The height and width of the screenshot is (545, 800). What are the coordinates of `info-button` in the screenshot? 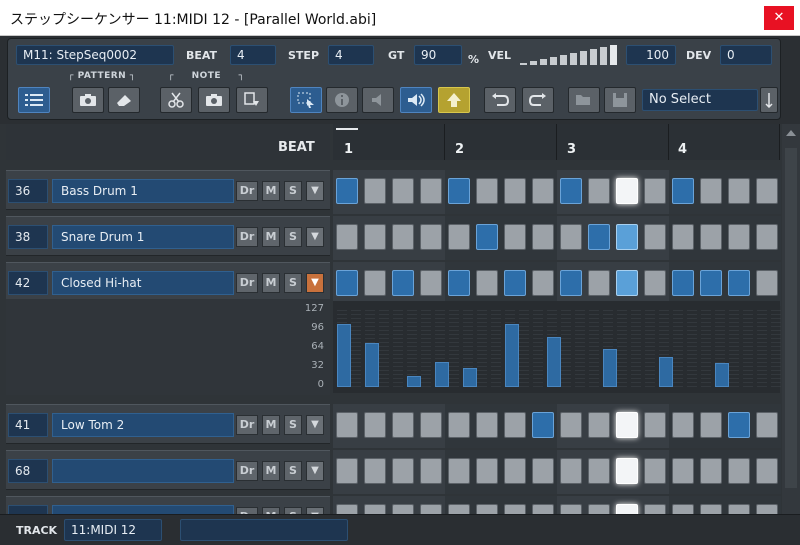 It's located at (342, 100).